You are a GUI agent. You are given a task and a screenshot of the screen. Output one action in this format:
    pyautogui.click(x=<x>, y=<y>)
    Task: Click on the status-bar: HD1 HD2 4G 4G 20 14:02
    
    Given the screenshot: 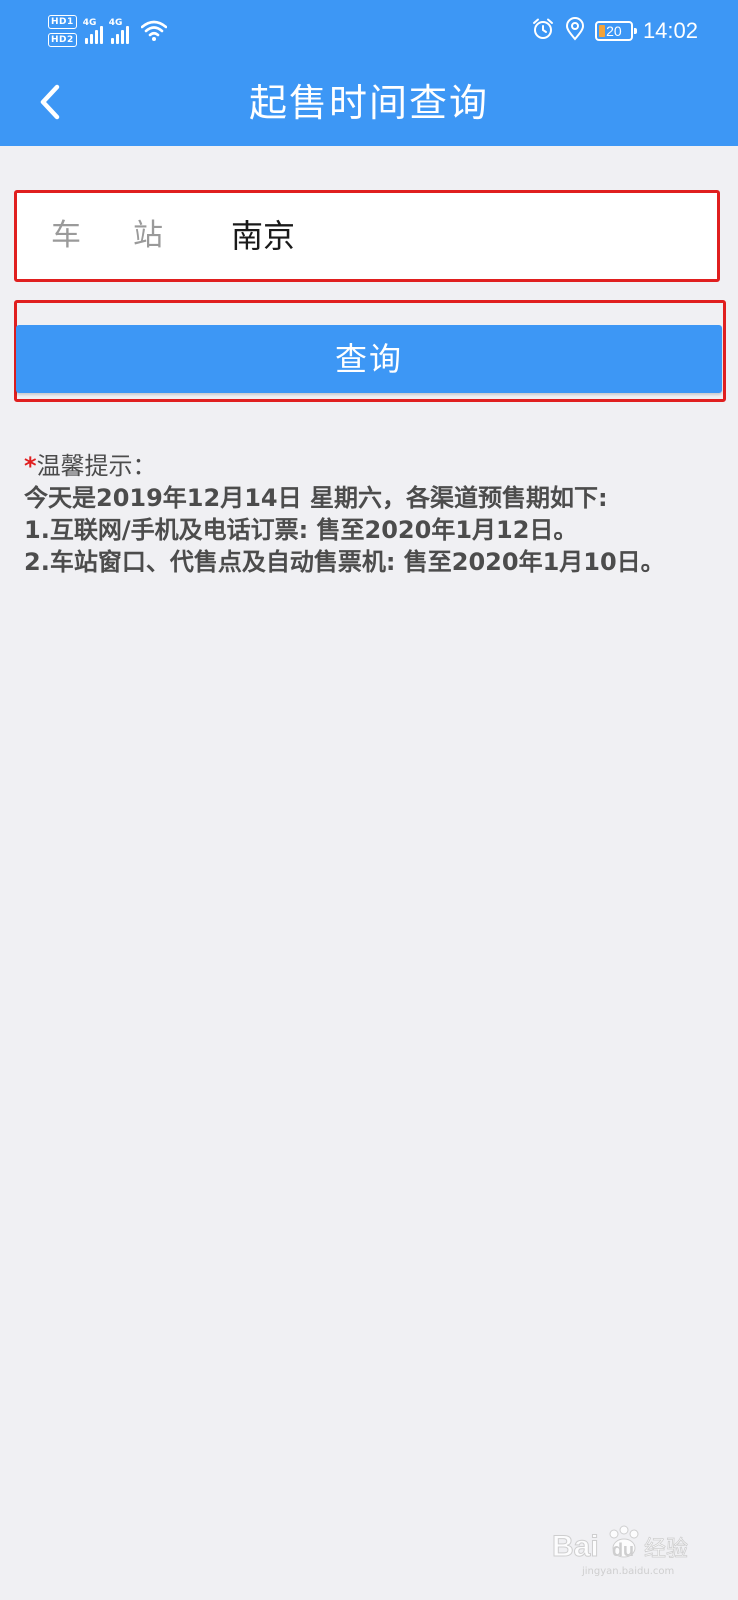 What is the action you would take?
    pyautogui.click(x=369, y=30)
    